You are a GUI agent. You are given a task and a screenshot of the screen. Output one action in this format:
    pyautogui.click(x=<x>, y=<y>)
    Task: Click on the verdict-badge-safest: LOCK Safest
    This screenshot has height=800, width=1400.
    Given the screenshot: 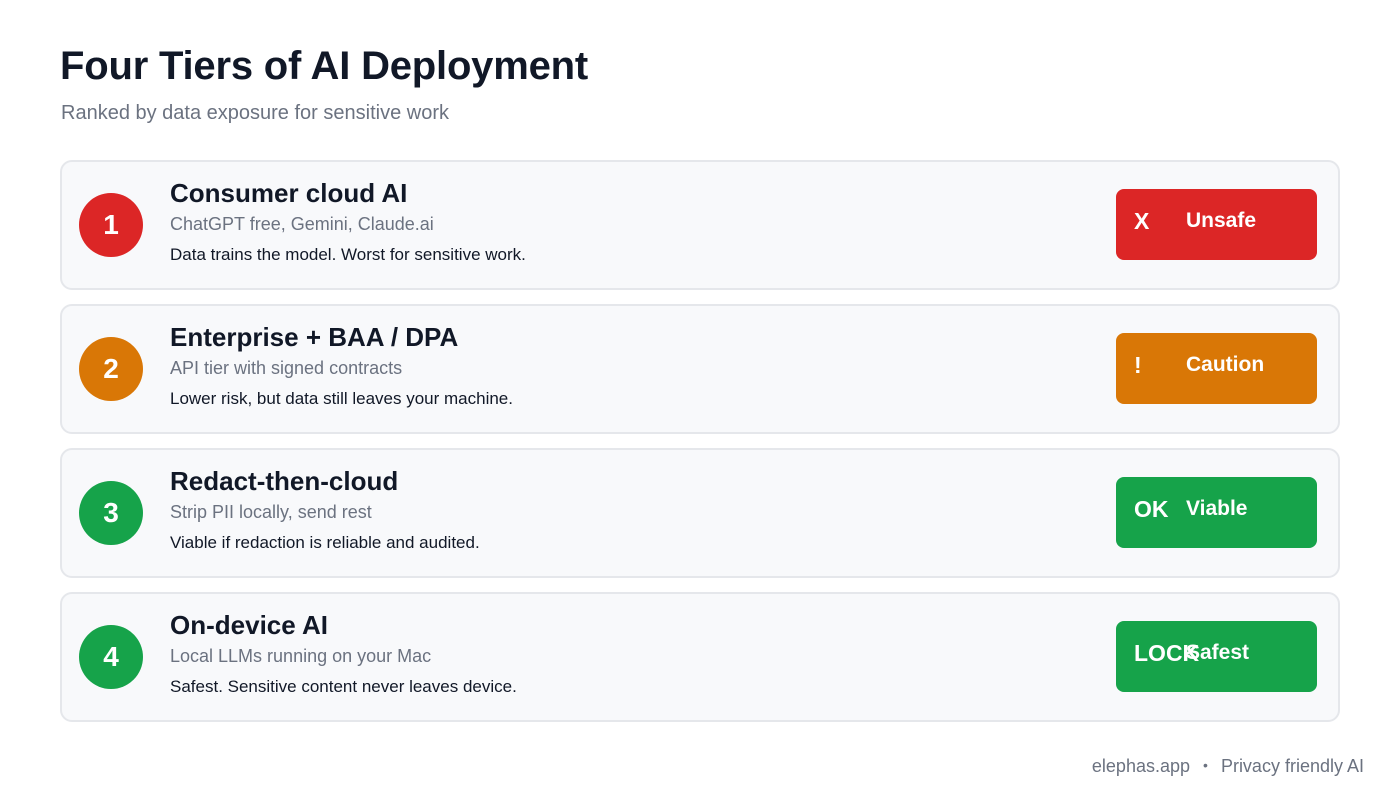 What is the action you would take?
    pyautogui.click(x=1216, y=656)
    